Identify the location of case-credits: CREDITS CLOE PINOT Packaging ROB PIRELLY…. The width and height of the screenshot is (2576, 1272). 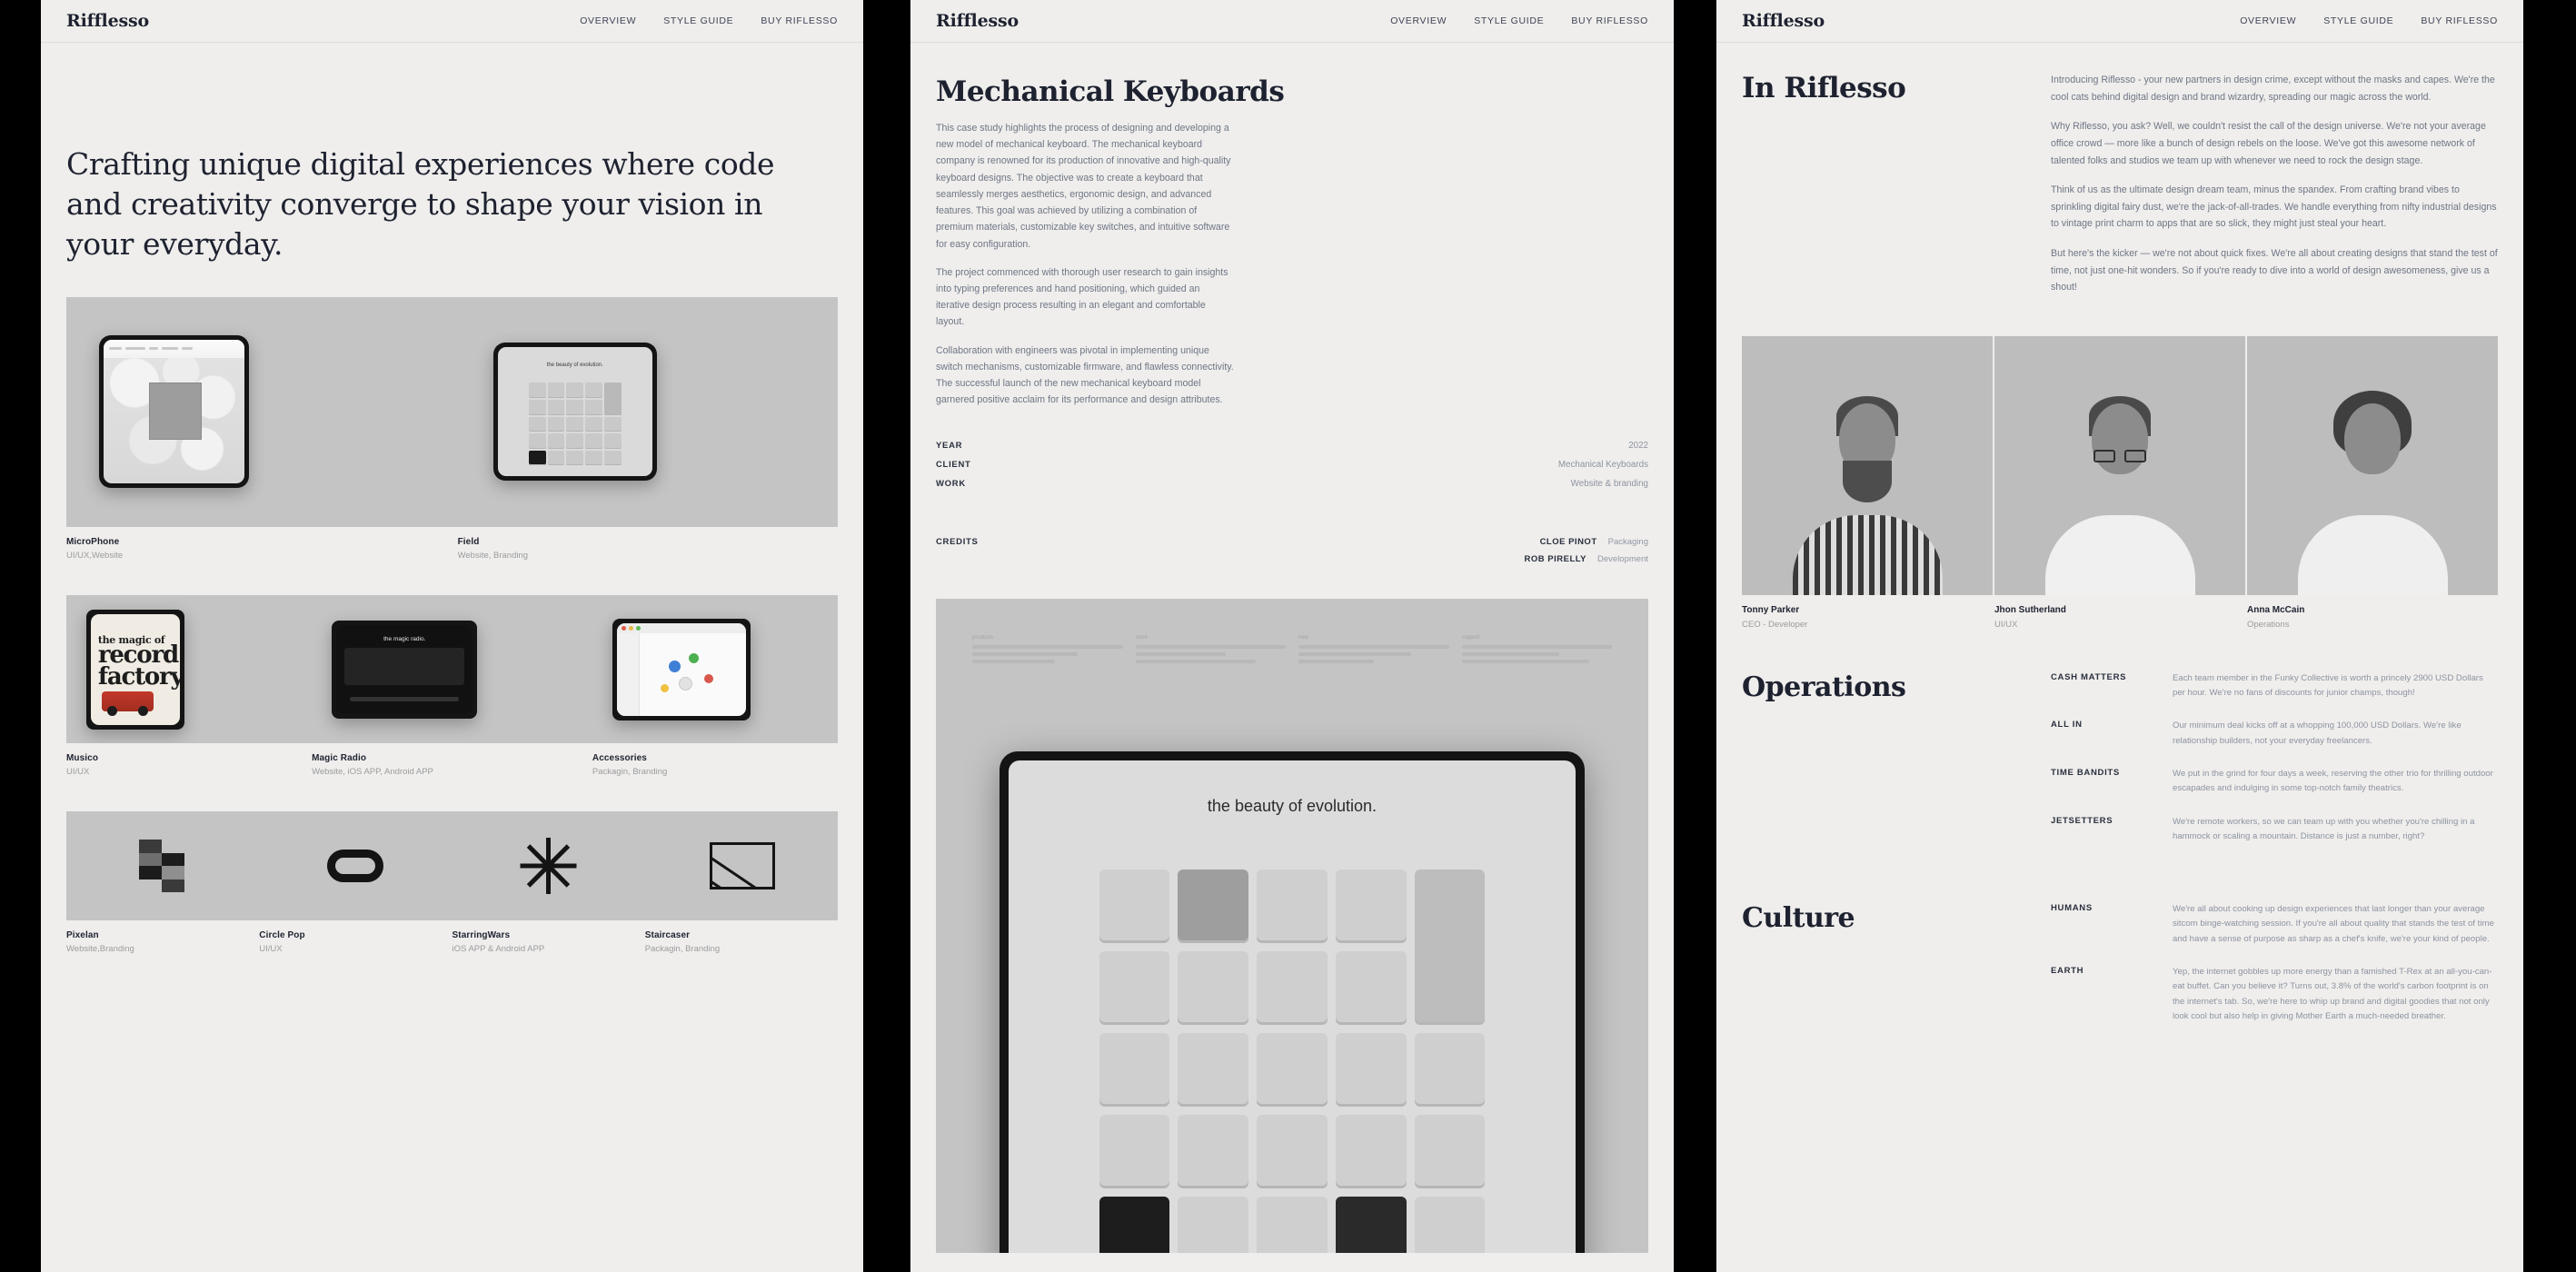
(1292, 550).